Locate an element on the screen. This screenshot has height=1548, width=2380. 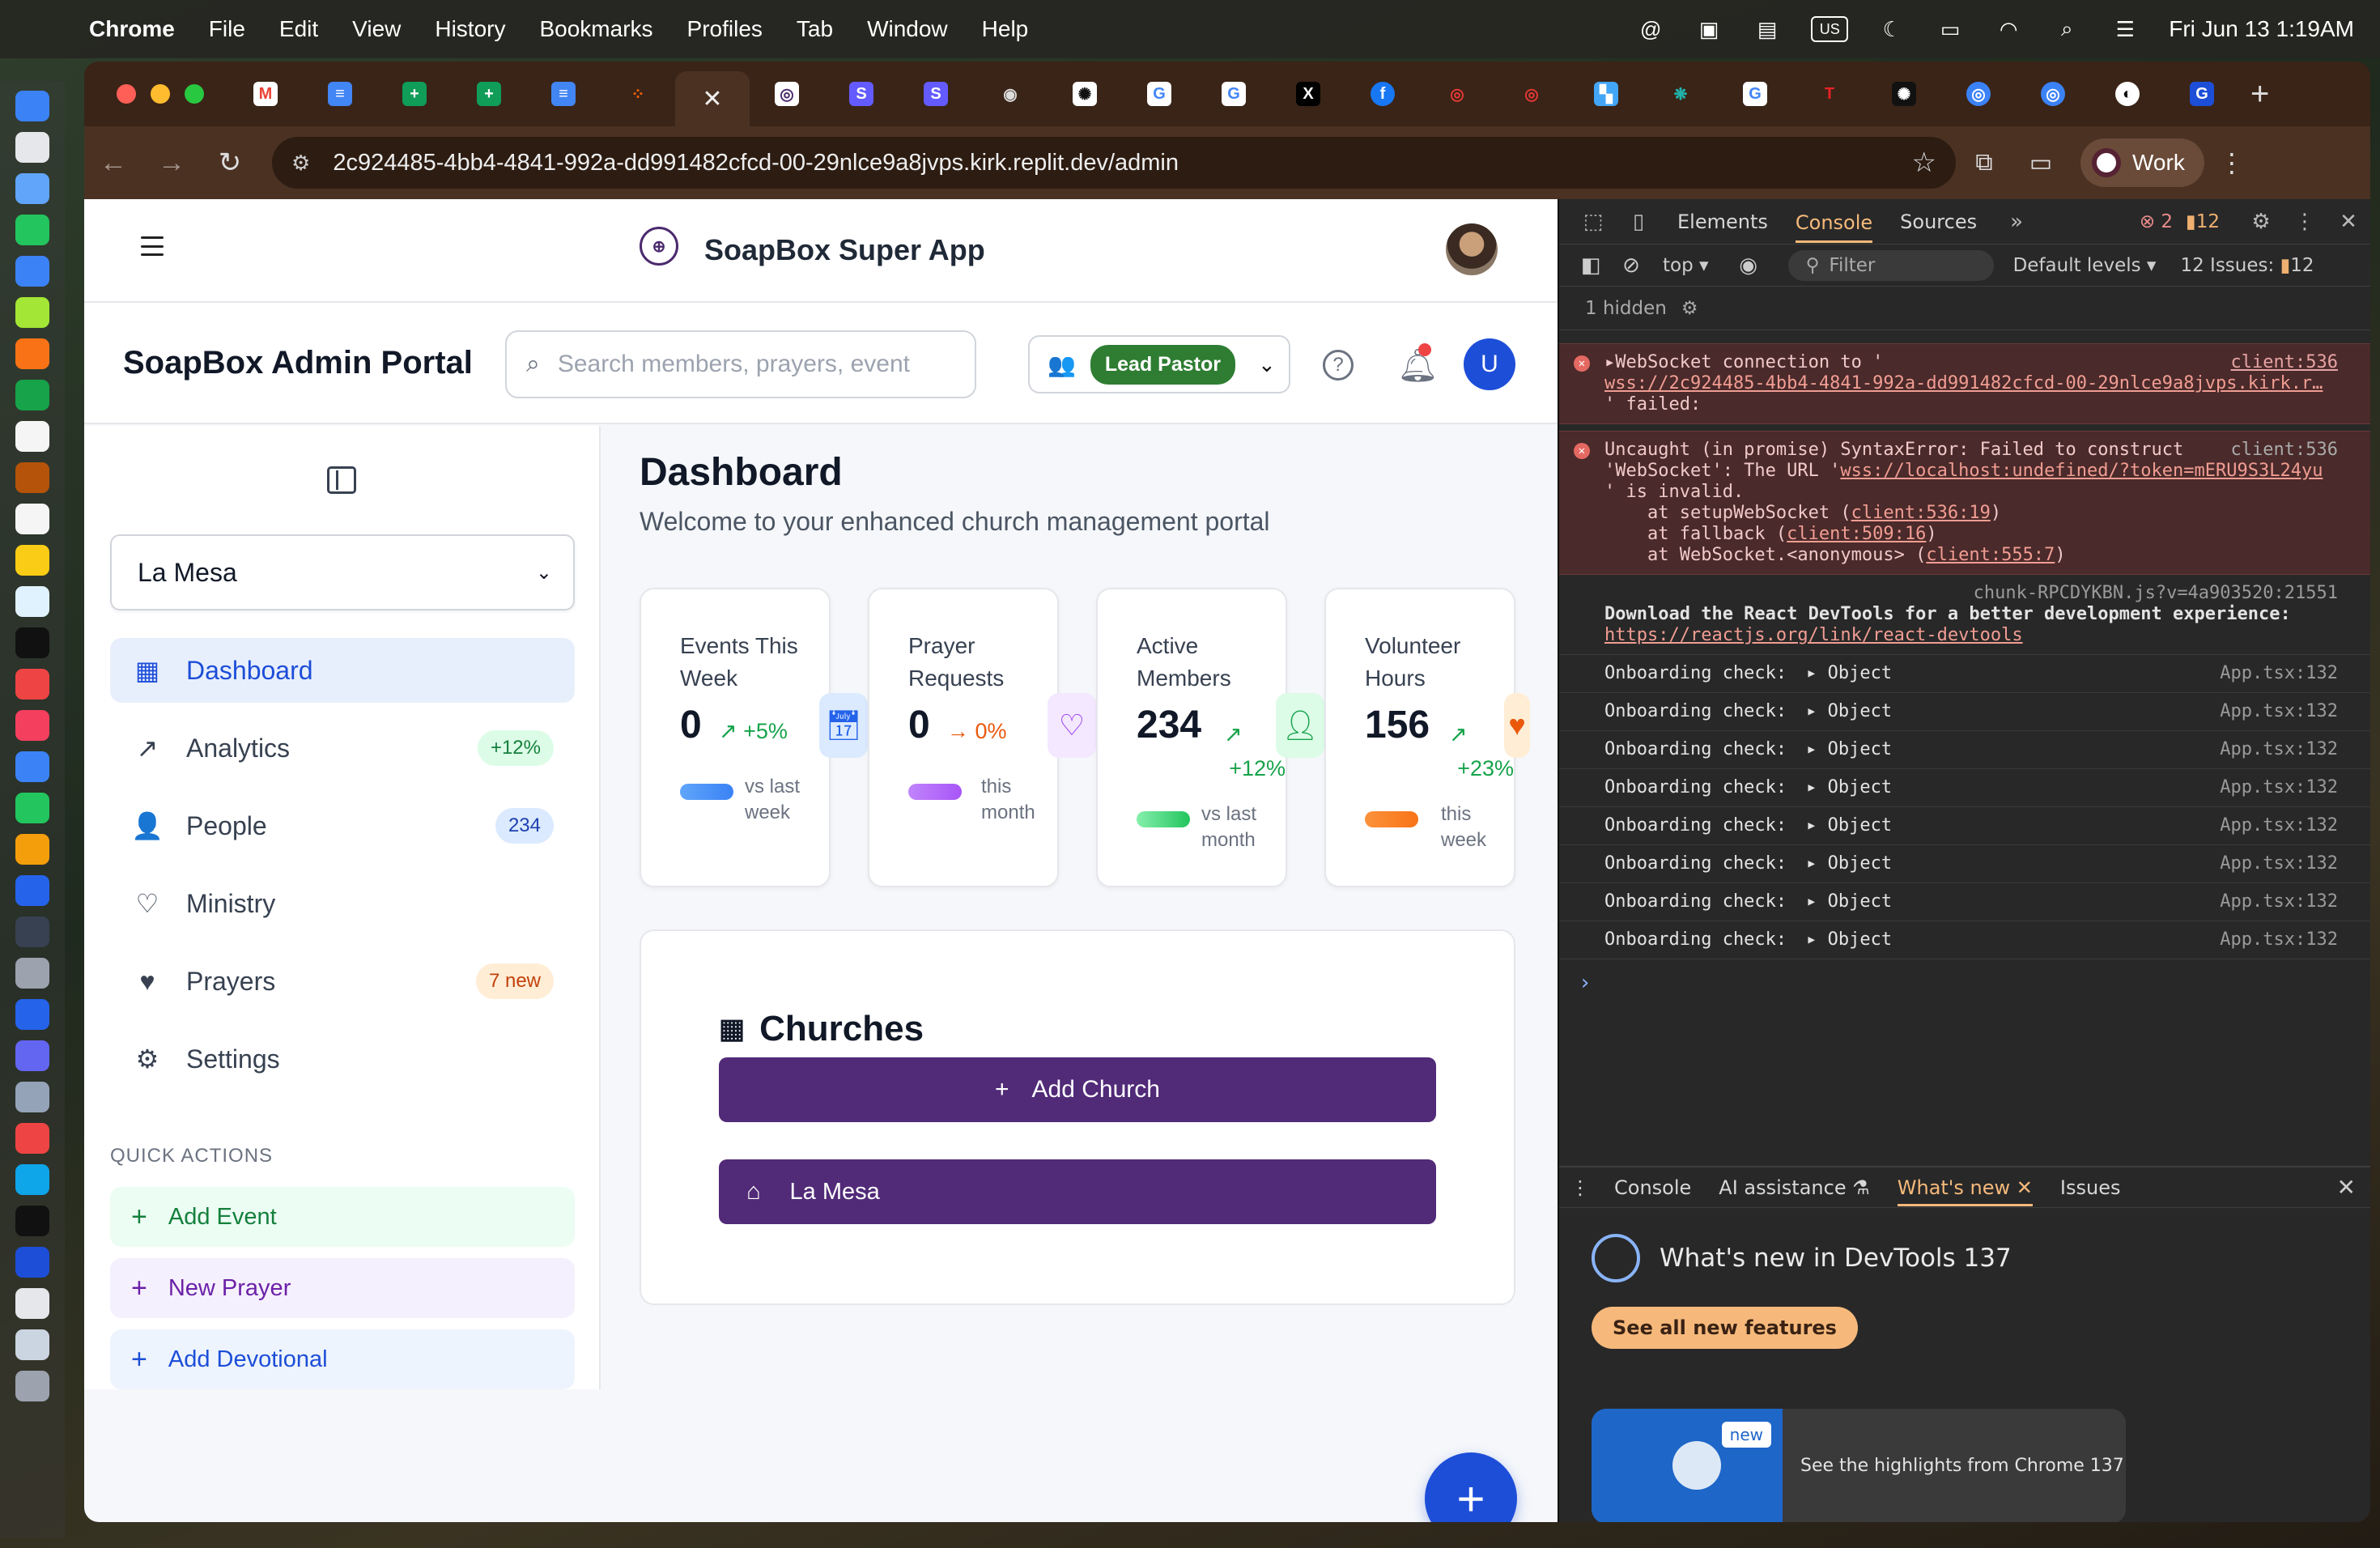
trash-icon is located at coordinates (32, 1386).